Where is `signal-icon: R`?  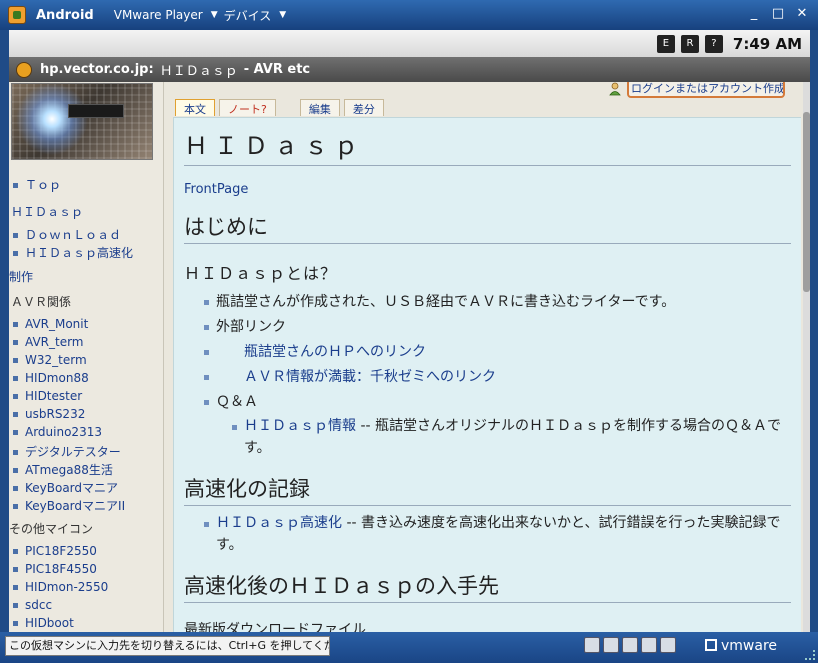
signal-icon: R is located at coordinates (689, 43).